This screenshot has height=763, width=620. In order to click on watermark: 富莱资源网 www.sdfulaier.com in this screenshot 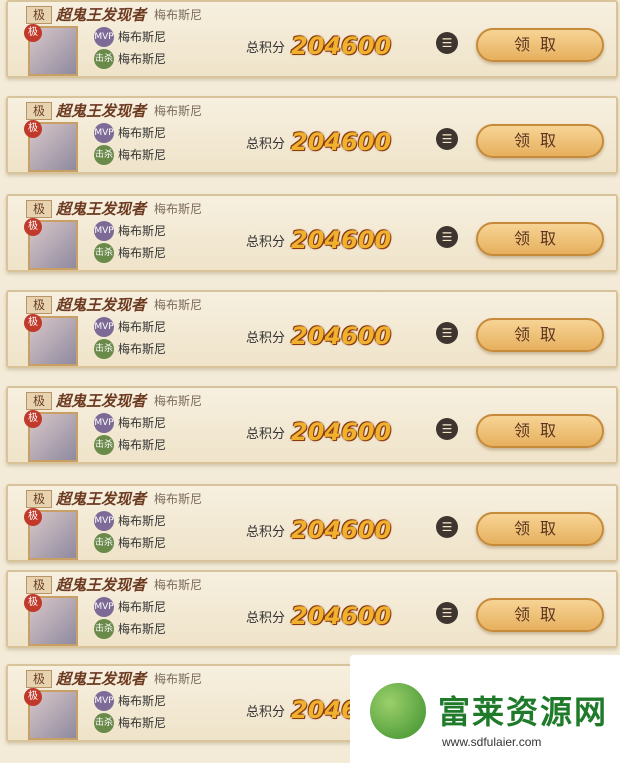, I will do `click(485, 709)`.